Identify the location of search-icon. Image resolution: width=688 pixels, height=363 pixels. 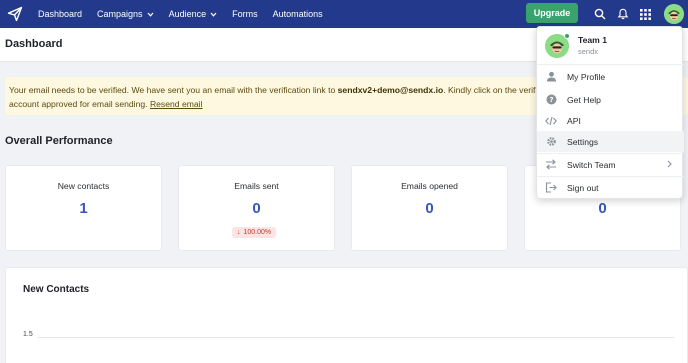
(600, 14).